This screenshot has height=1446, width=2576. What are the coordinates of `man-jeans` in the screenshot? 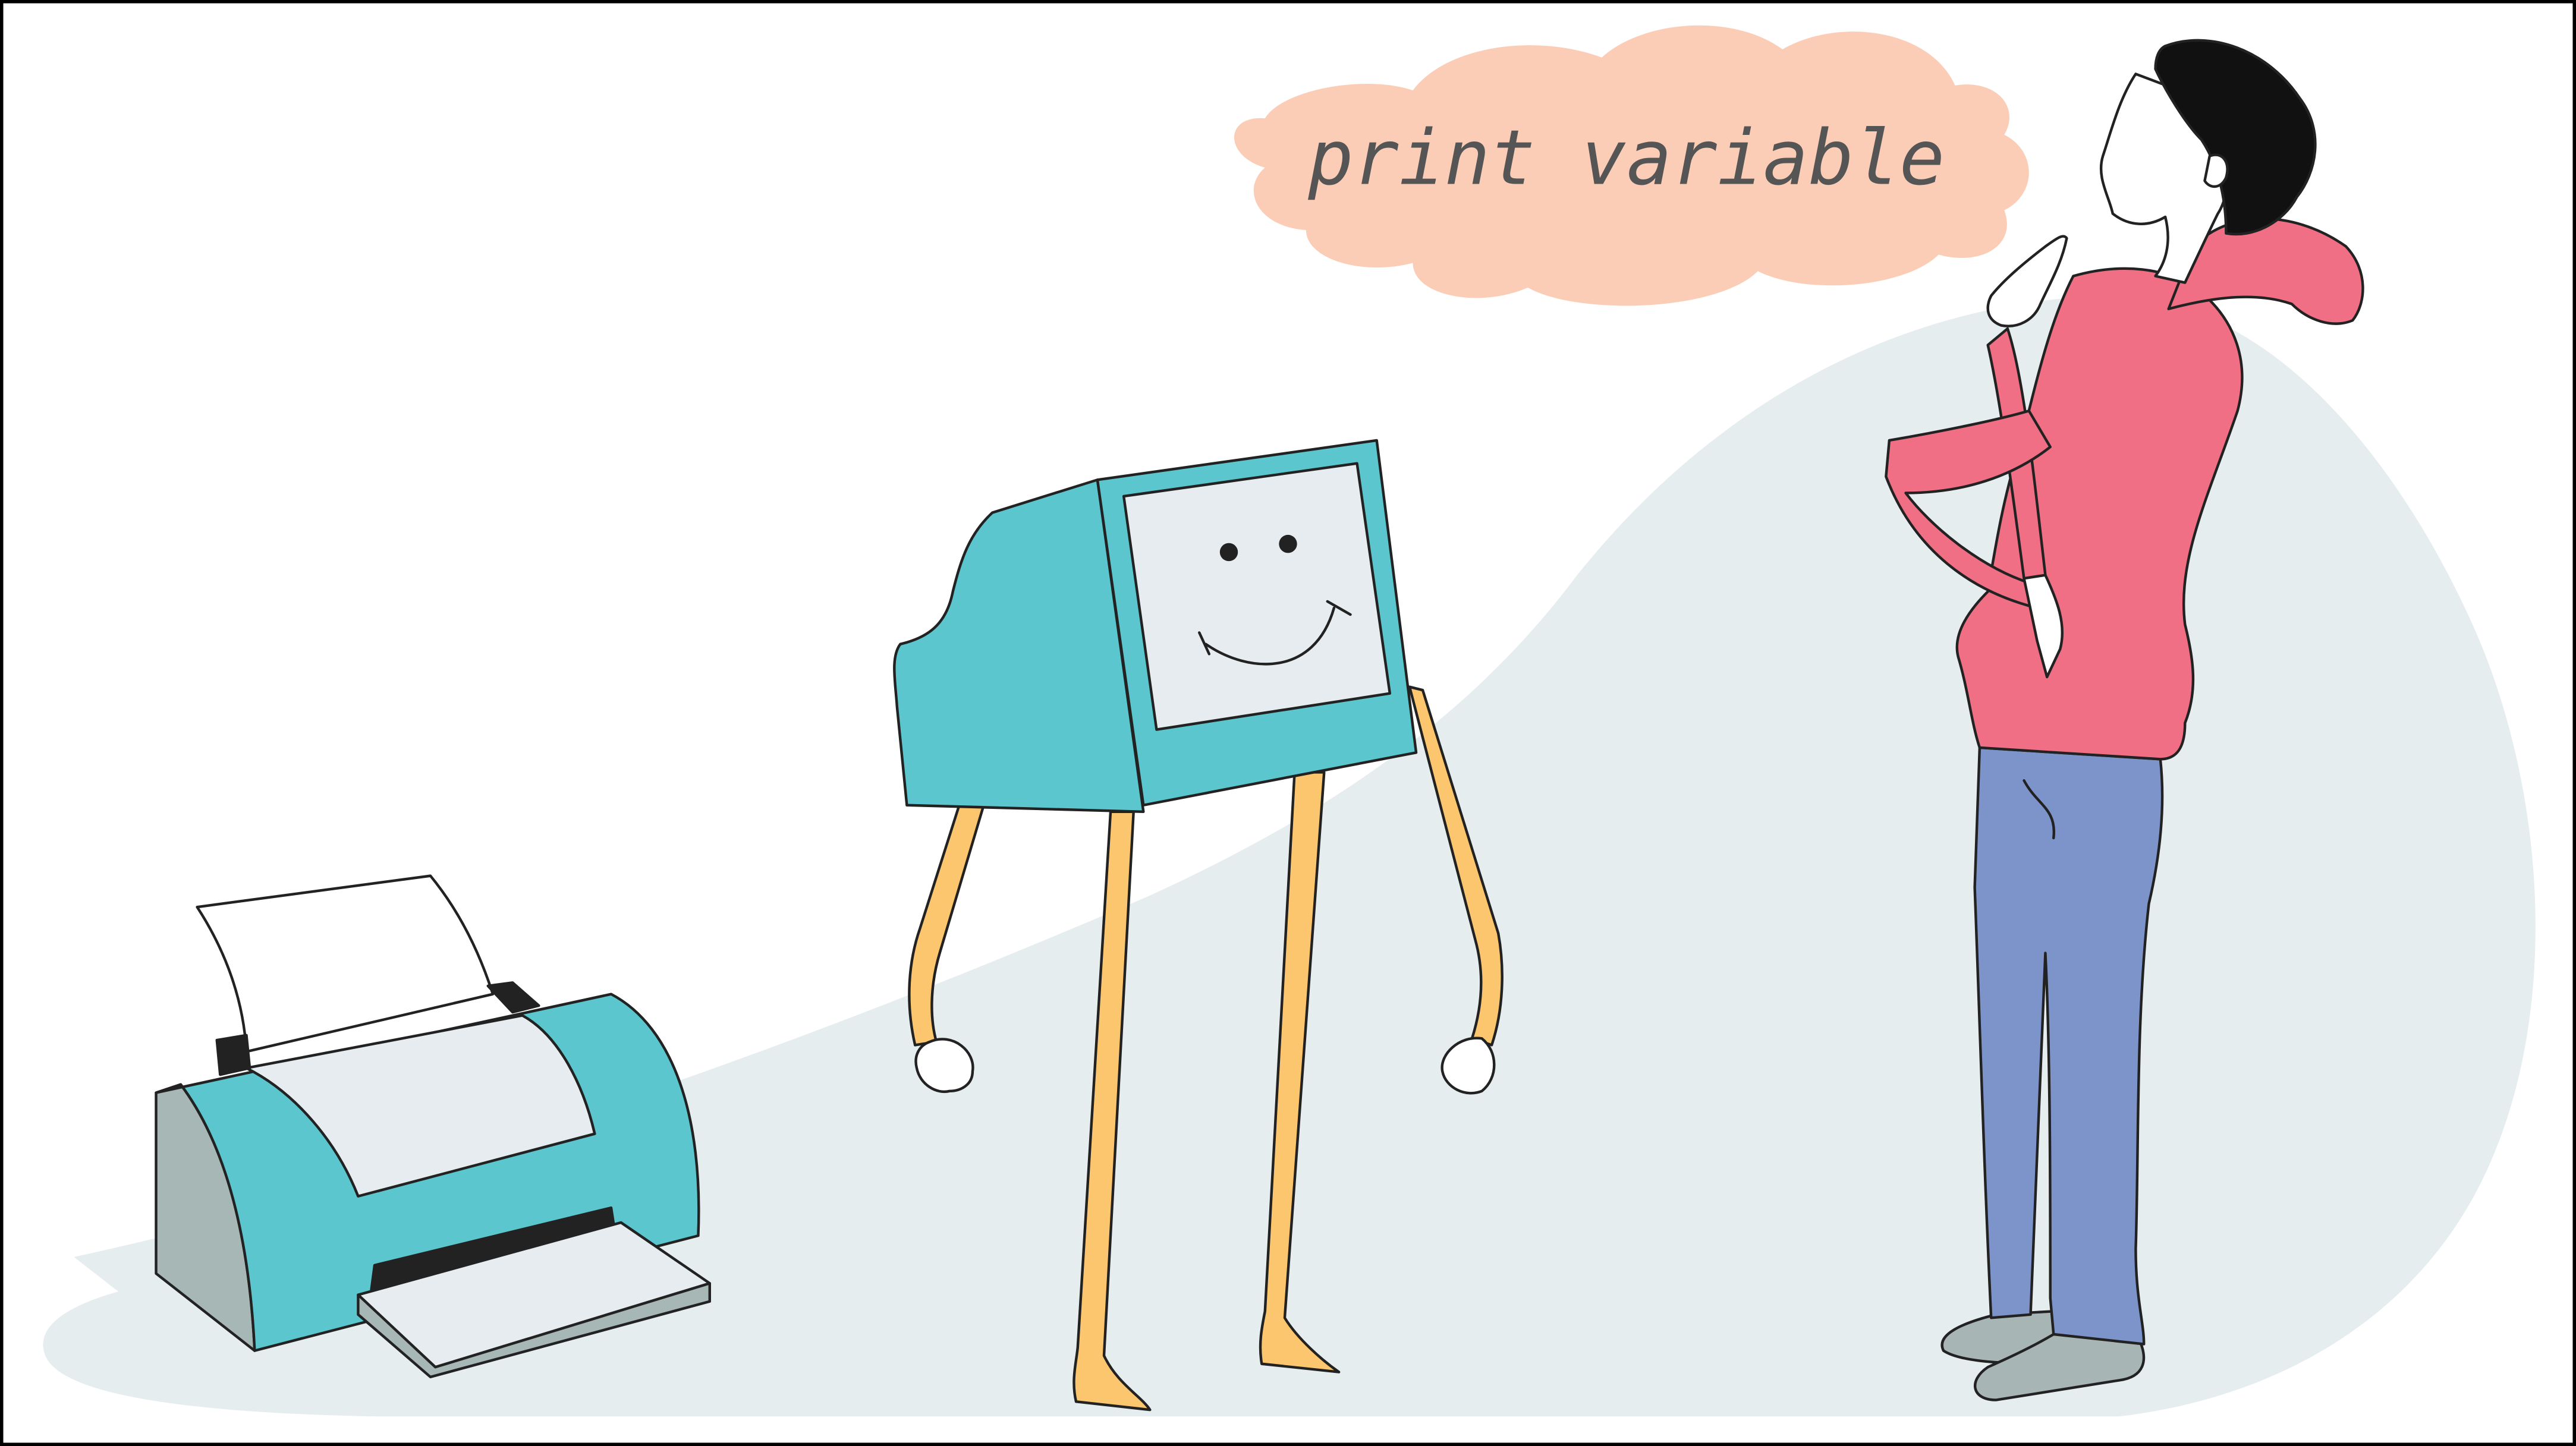 It's located at (2068, 1046).